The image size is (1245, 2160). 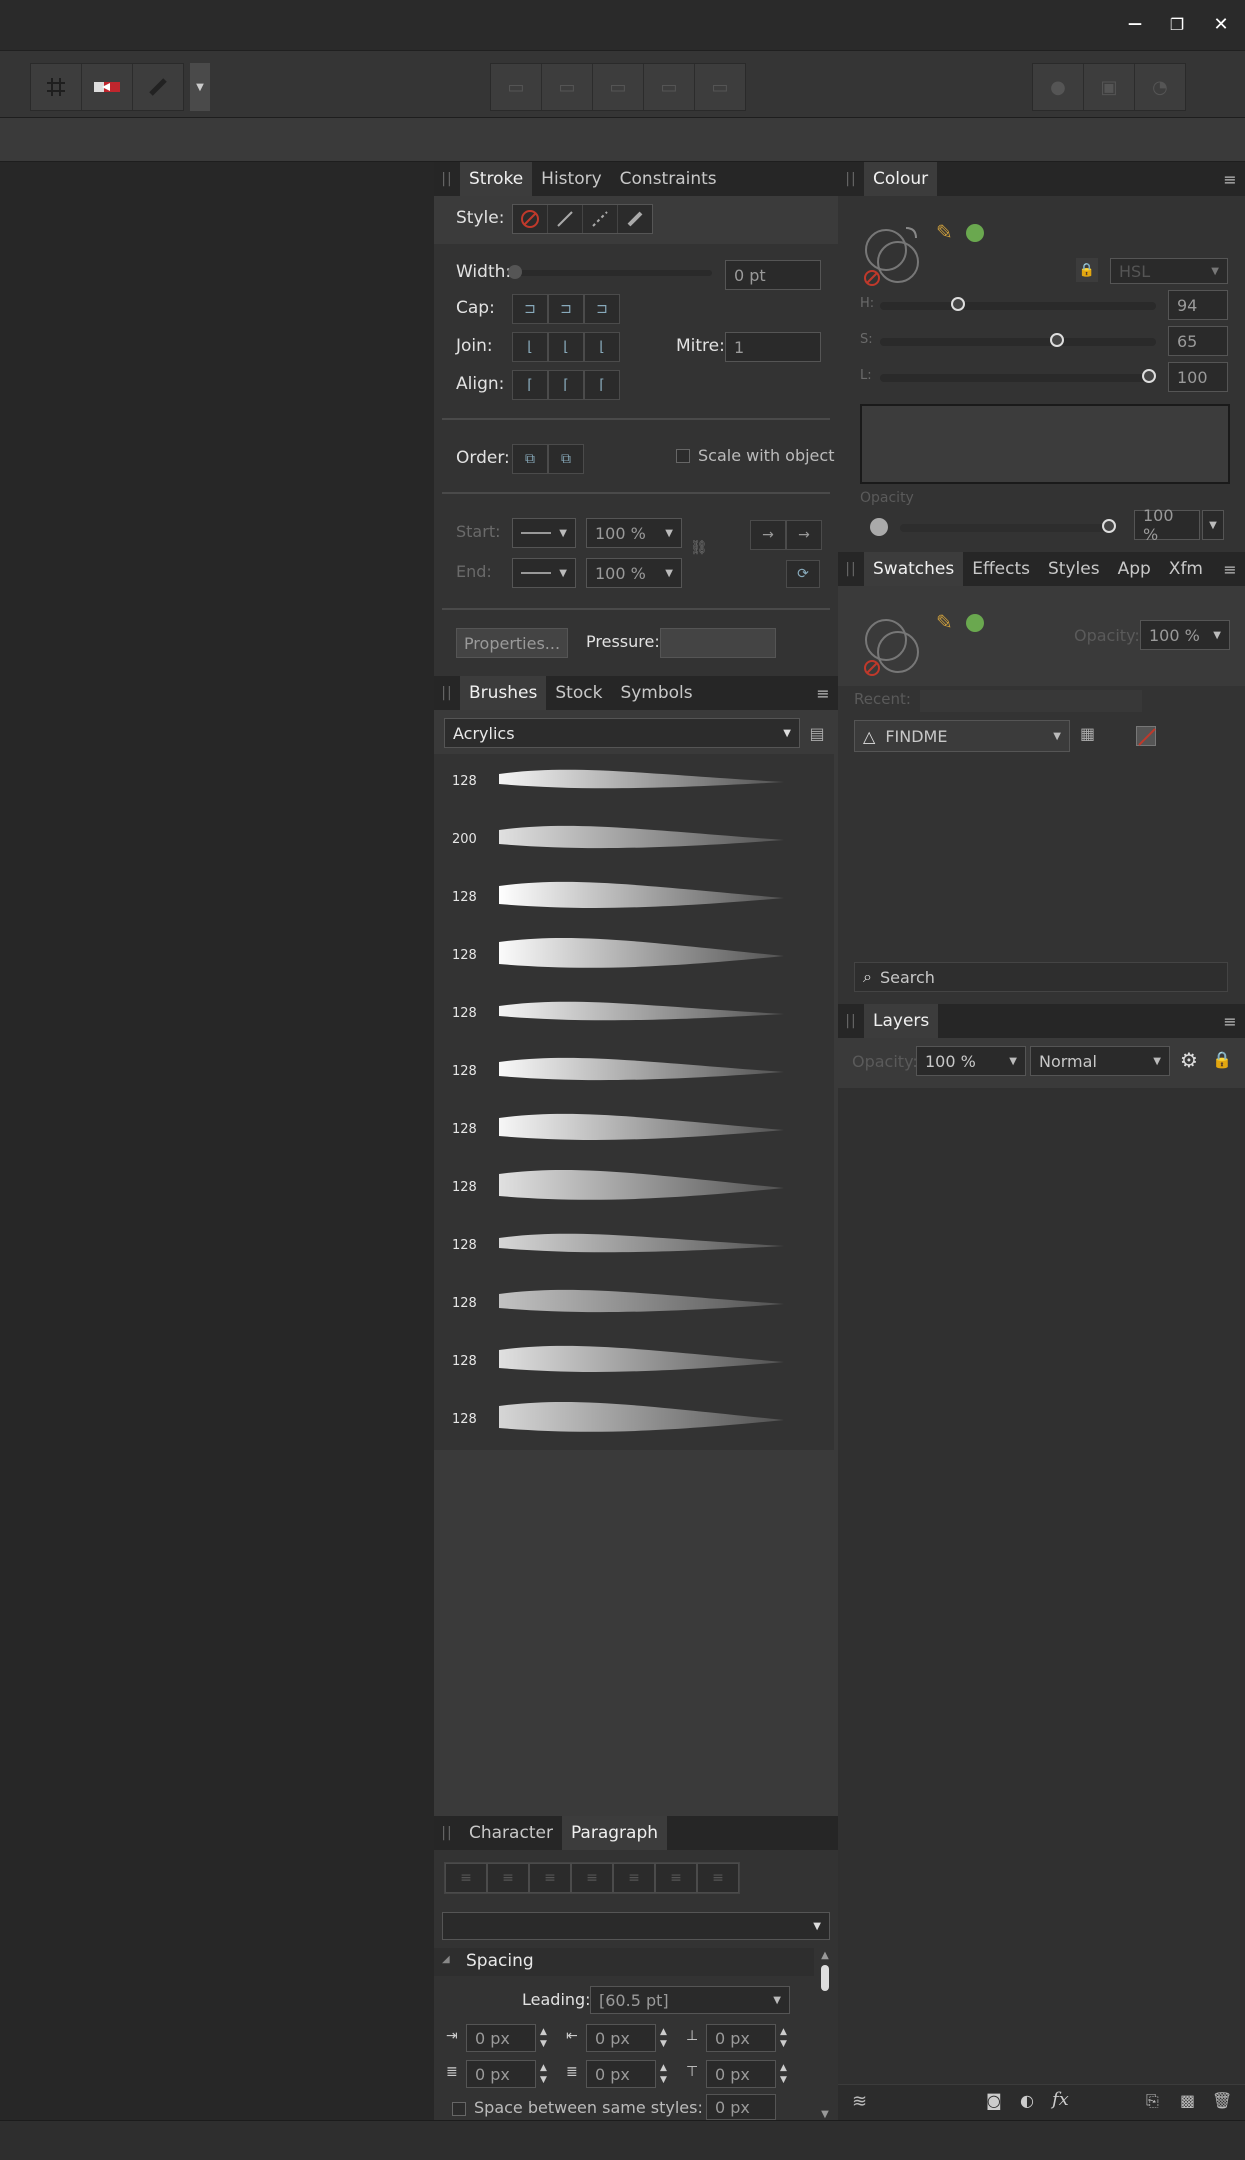 What do you see at coordinates (1074, 569) in the screenshot?
I see `tab-styles: Styles` at bounding box center [1074, 569].